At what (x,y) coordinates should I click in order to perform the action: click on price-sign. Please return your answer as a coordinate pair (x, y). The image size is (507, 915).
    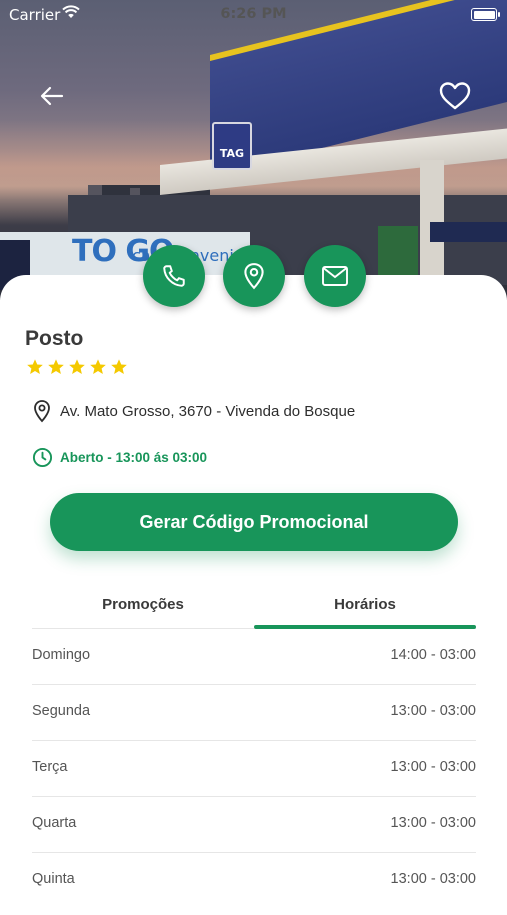
    Looking at the image, I should click on (468, 232).